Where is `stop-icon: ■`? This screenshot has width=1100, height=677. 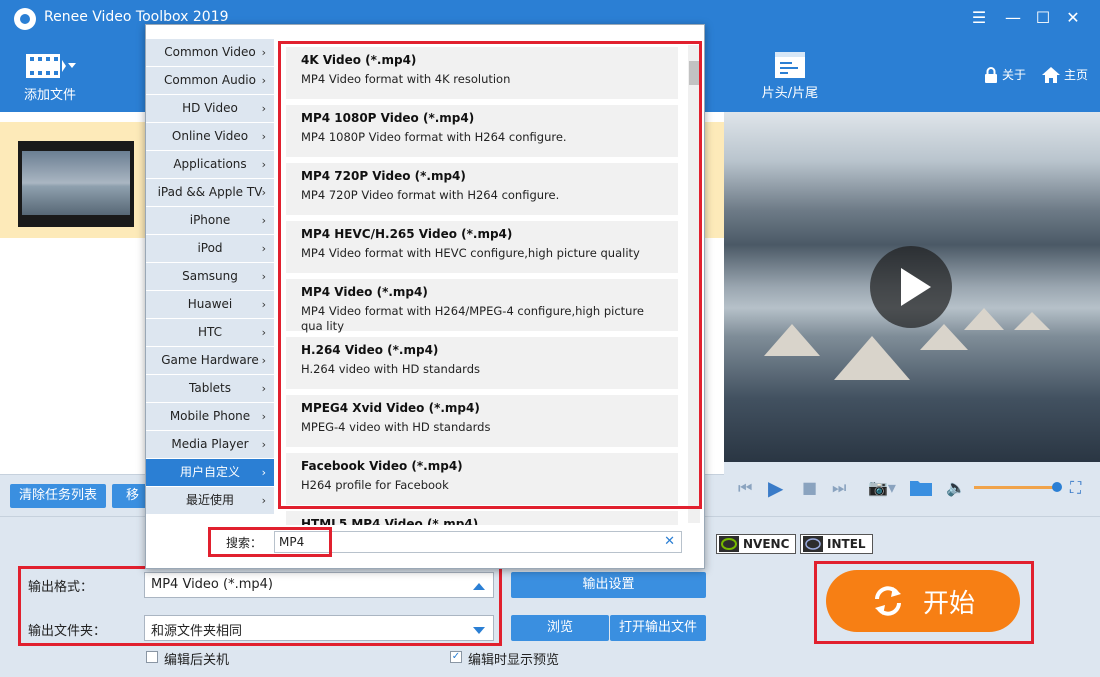
stop-icon: ■ is located at coordinates (809, 488).